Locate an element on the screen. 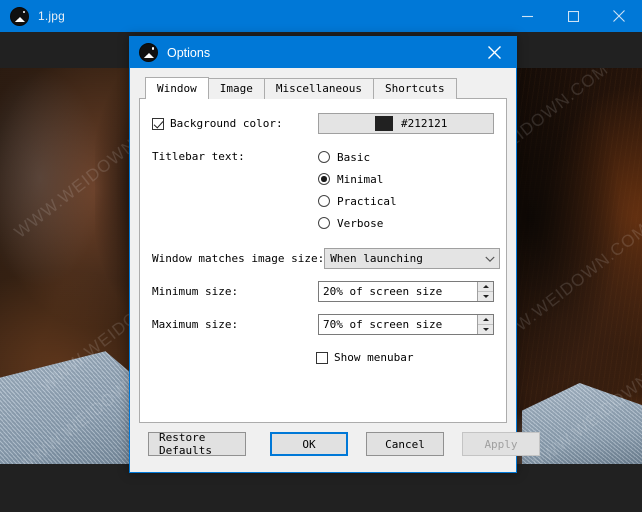 The image size is (642, 512). color-picker-field: #212121 is located at coordinates (406, 123).